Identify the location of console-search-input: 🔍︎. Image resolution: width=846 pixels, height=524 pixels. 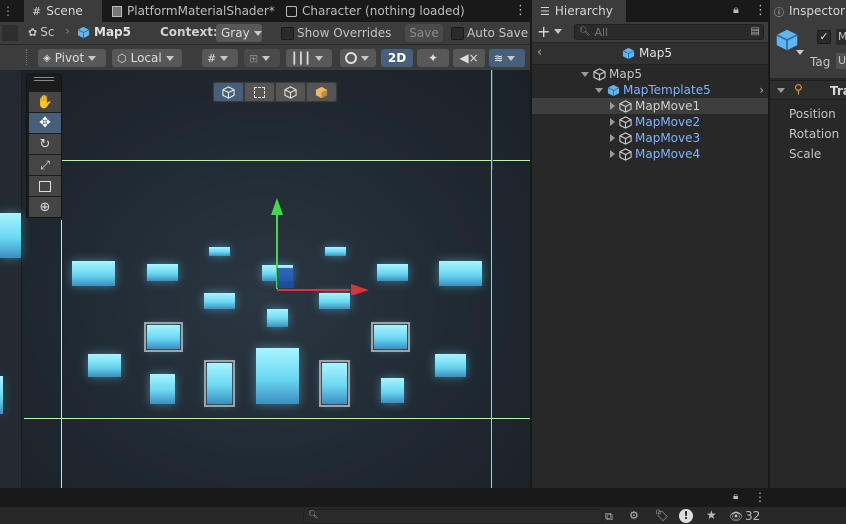
(453, 516).